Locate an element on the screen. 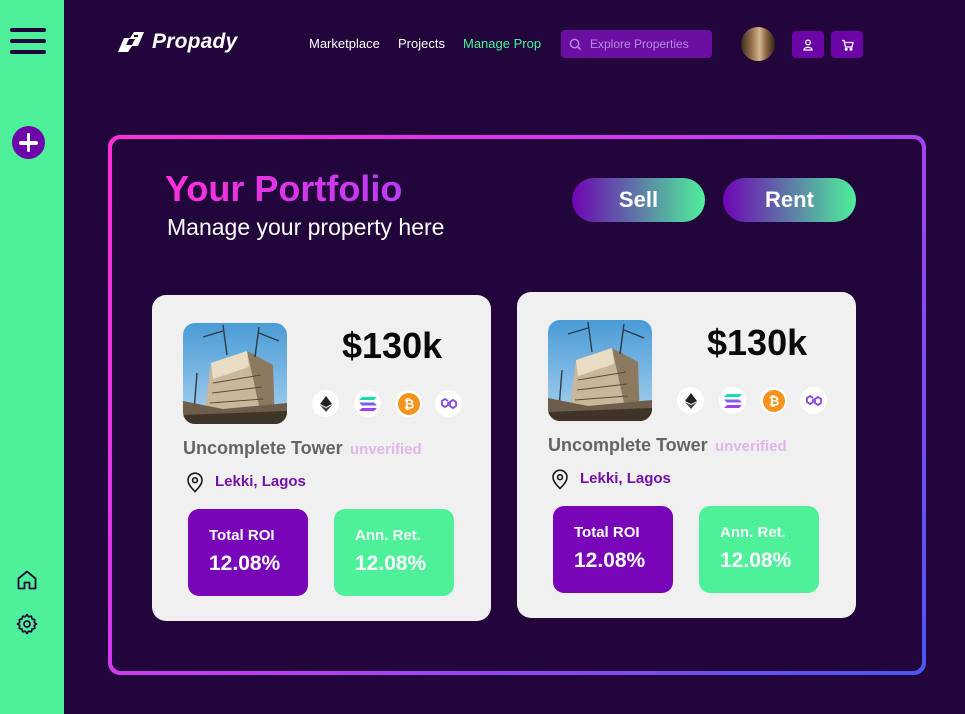 This screenshot has width=965, height=714. search-bar is located at coordinates (636, 44).